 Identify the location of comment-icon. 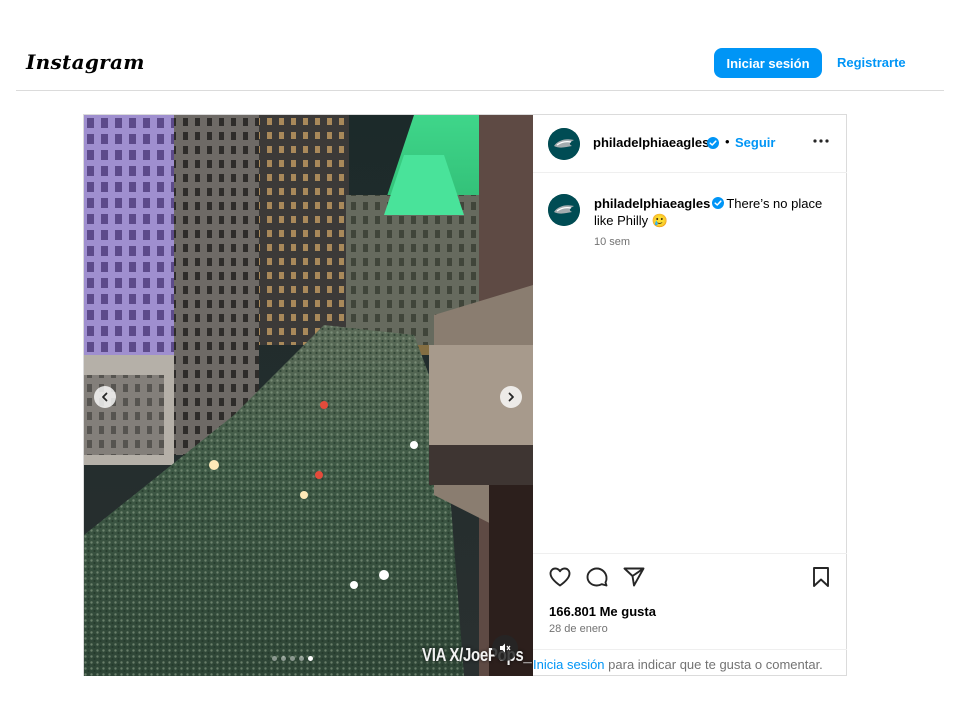
(597, 577).